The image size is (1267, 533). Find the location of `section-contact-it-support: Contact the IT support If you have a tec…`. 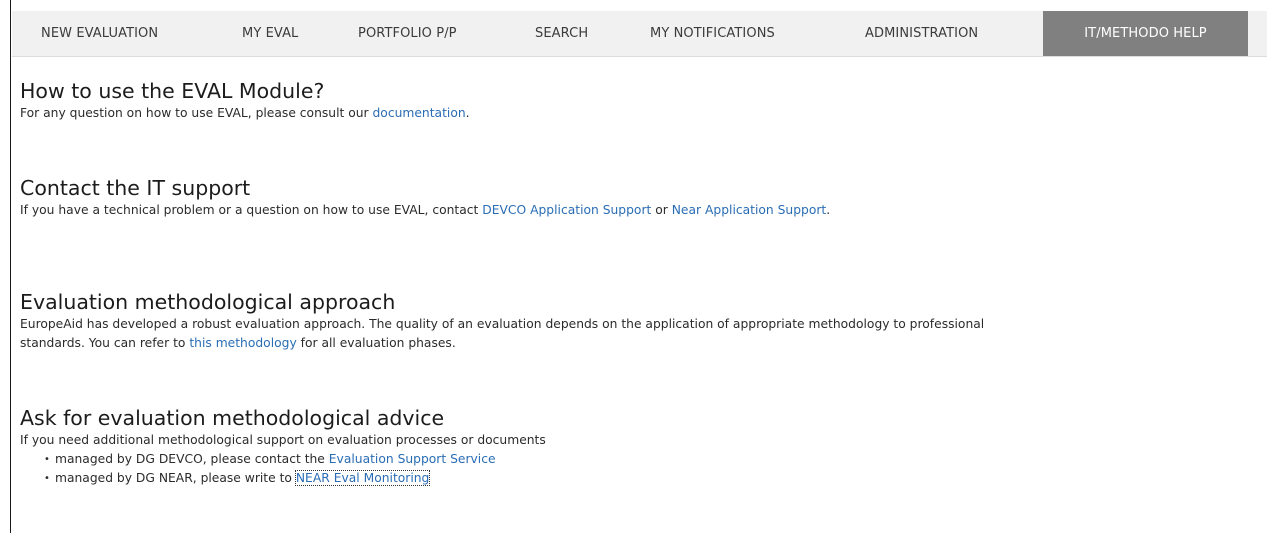

section-contact-it-support: Contact the IT support If you have a tec… is located at coordinates (520, 197).